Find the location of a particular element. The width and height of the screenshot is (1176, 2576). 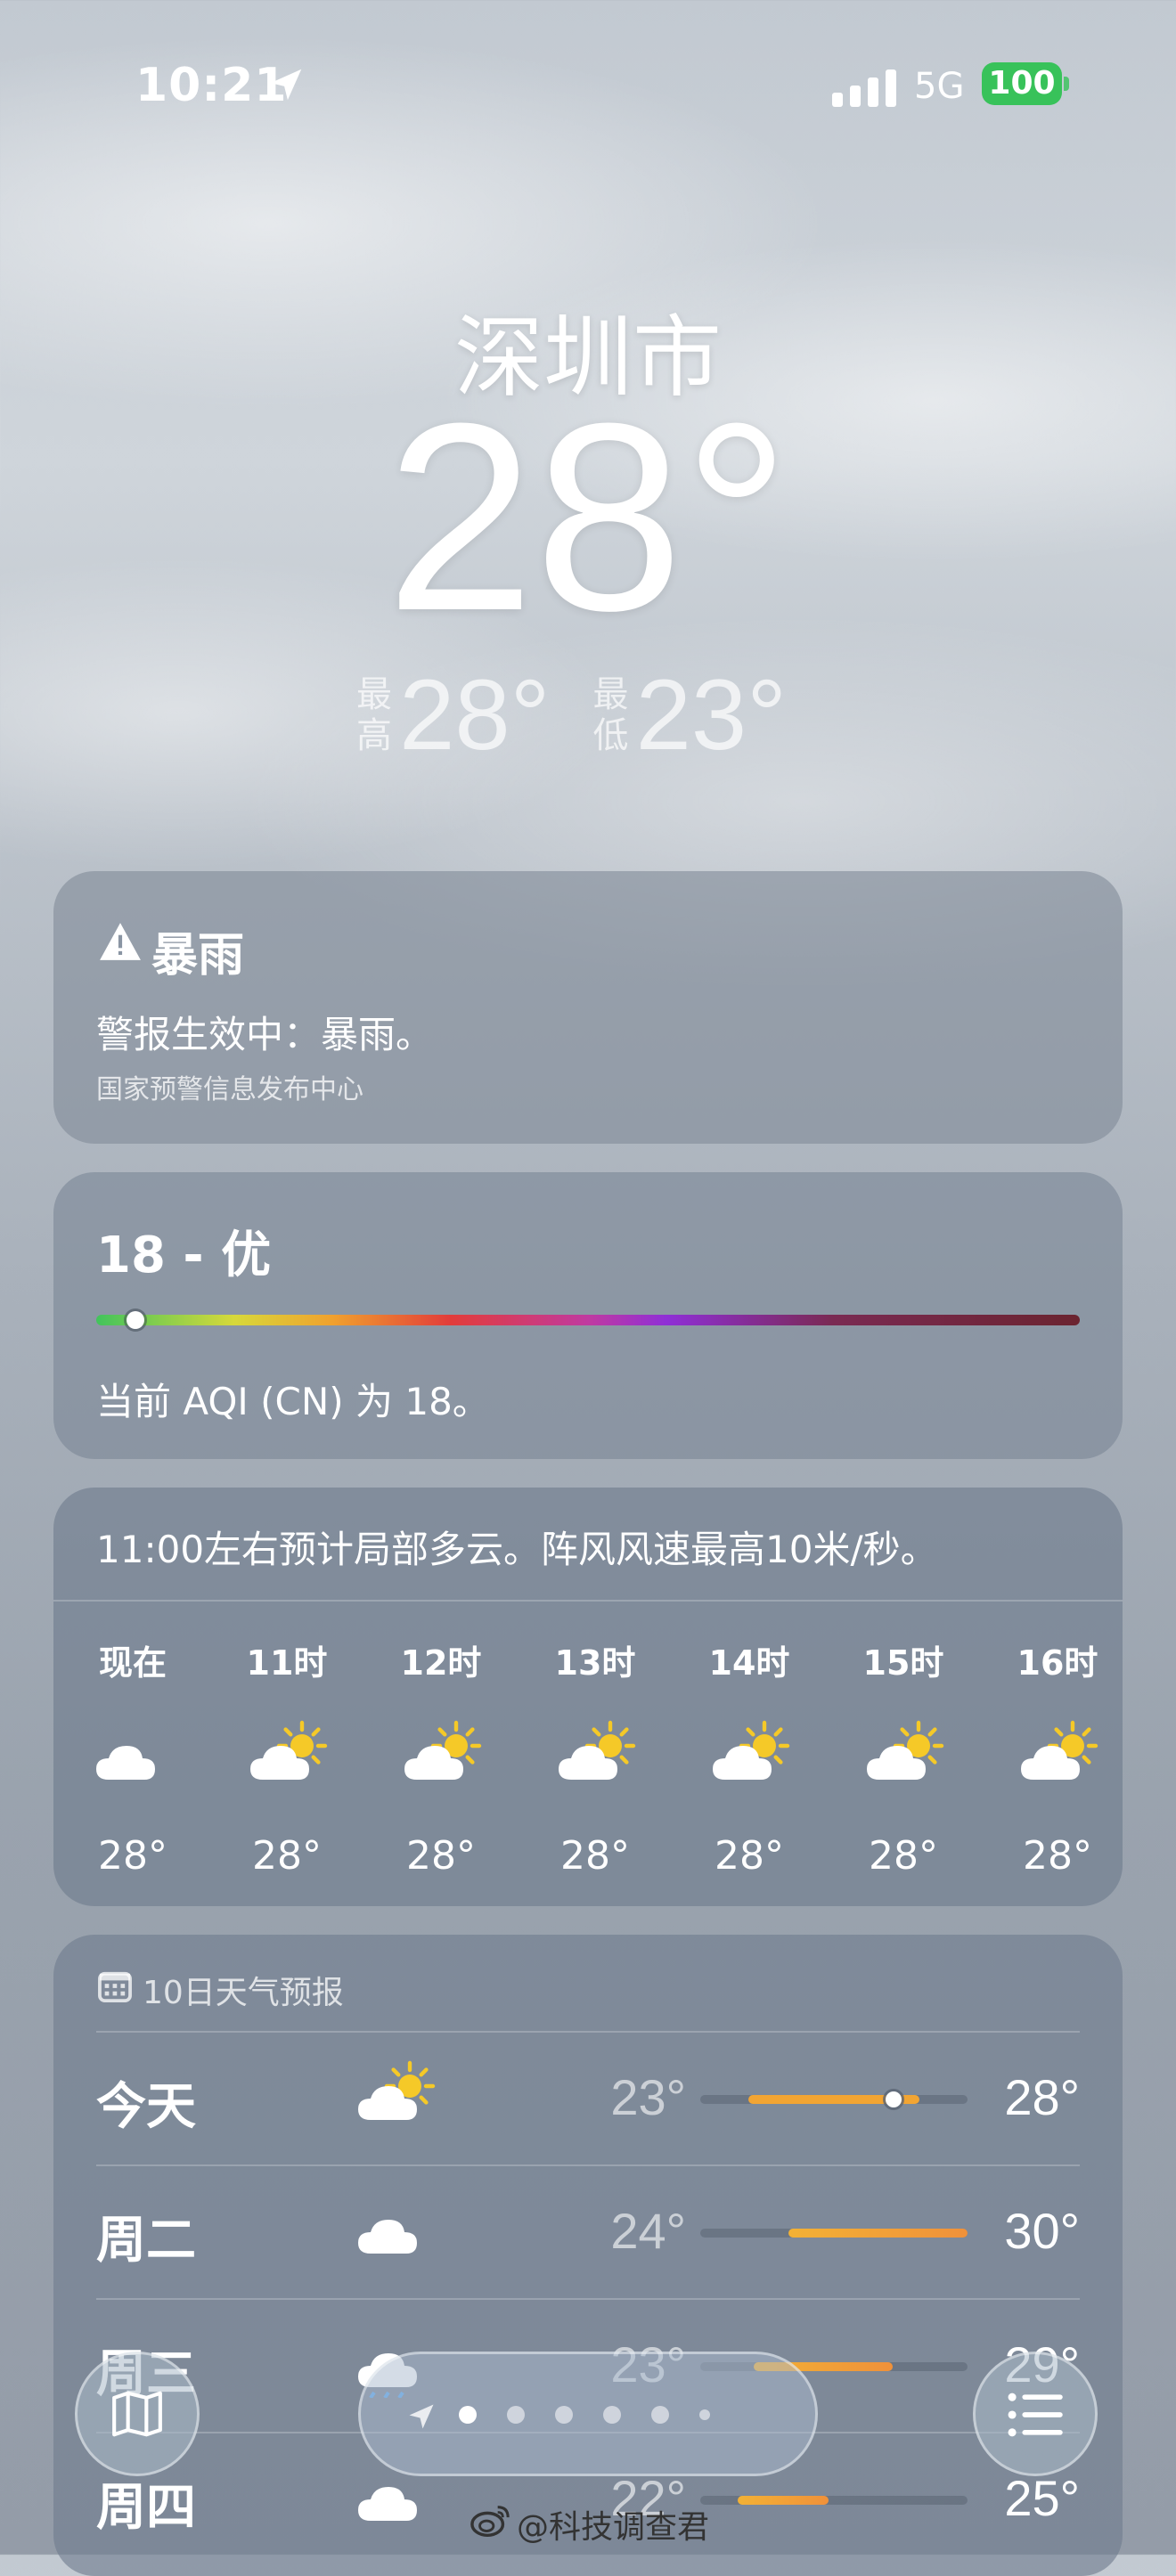

network-type: 5G is located at coordinates (939, 87).